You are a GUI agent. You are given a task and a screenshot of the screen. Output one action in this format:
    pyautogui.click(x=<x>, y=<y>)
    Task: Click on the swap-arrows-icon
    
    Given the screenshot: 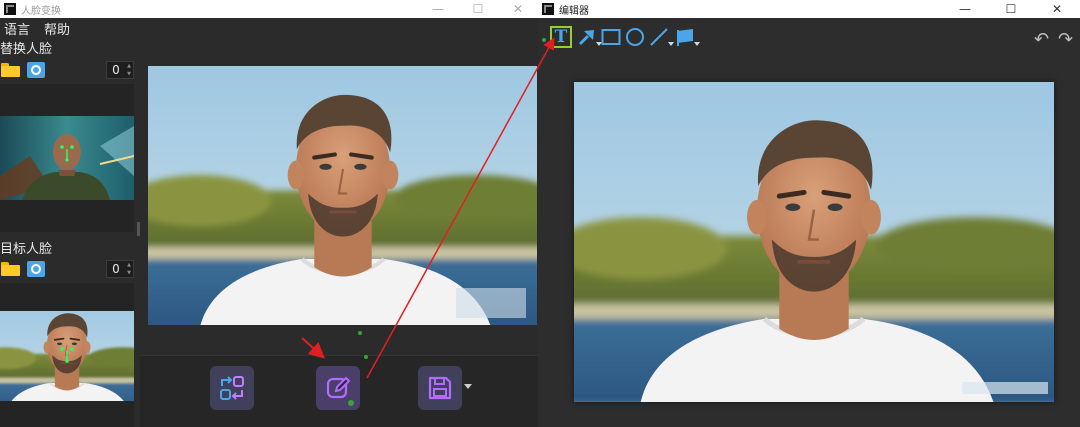 What is the action you would take?
    pyautogui.click(x=232, y=388)
    